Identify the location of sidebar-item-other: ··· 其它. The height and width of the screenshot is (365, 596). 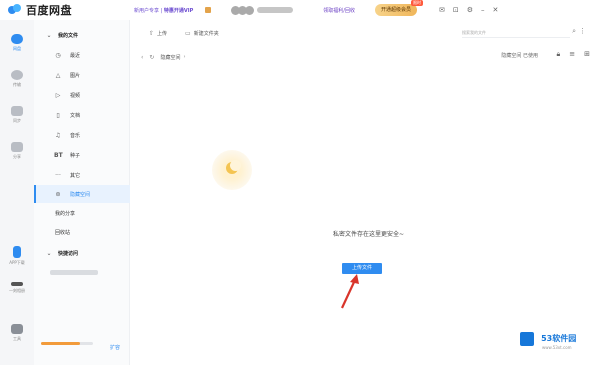
(82, 175).